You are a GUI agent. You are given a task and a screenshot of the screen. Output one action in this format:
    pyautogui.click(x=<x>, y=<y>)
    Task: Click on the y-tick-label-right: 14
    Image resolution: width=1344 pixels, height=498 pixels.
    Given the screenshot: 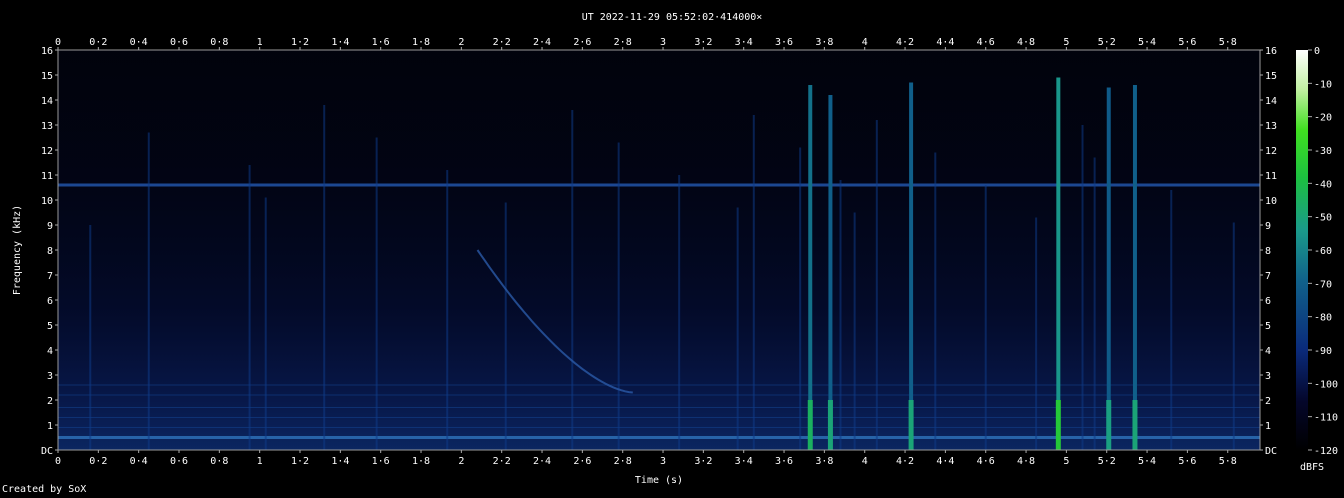 What is the action you would take?
    pyautogui.click(x=1271, y=101)
    